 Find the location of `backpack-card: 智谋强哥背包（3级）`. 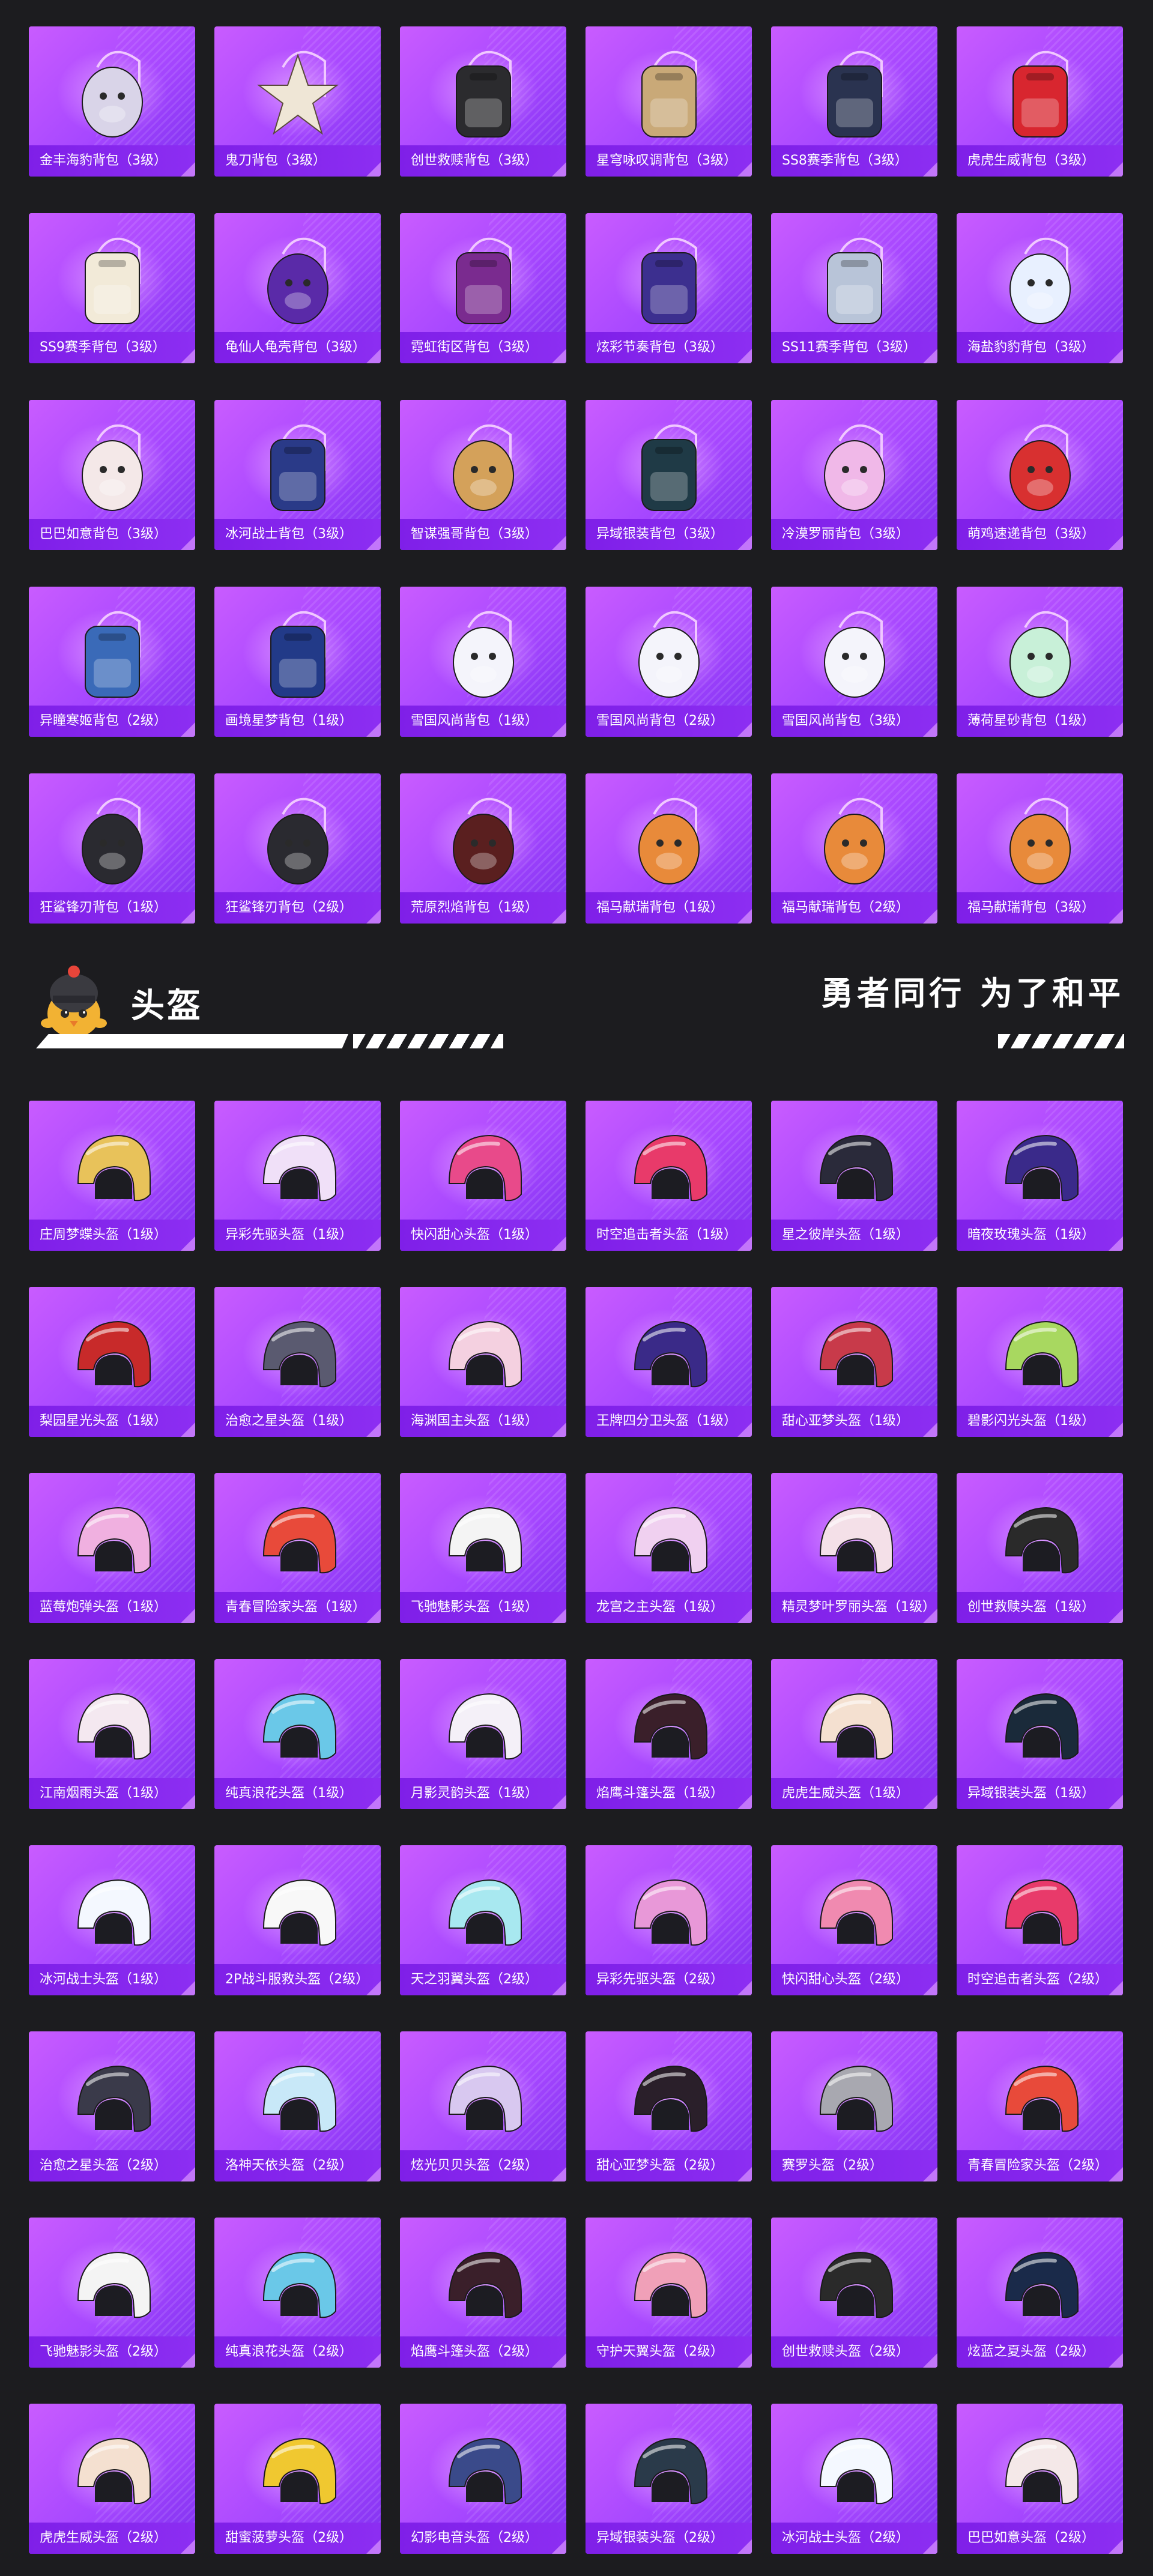

backpack-card: 智谋强哥背包（3级） is located at coordinates (483, 475).